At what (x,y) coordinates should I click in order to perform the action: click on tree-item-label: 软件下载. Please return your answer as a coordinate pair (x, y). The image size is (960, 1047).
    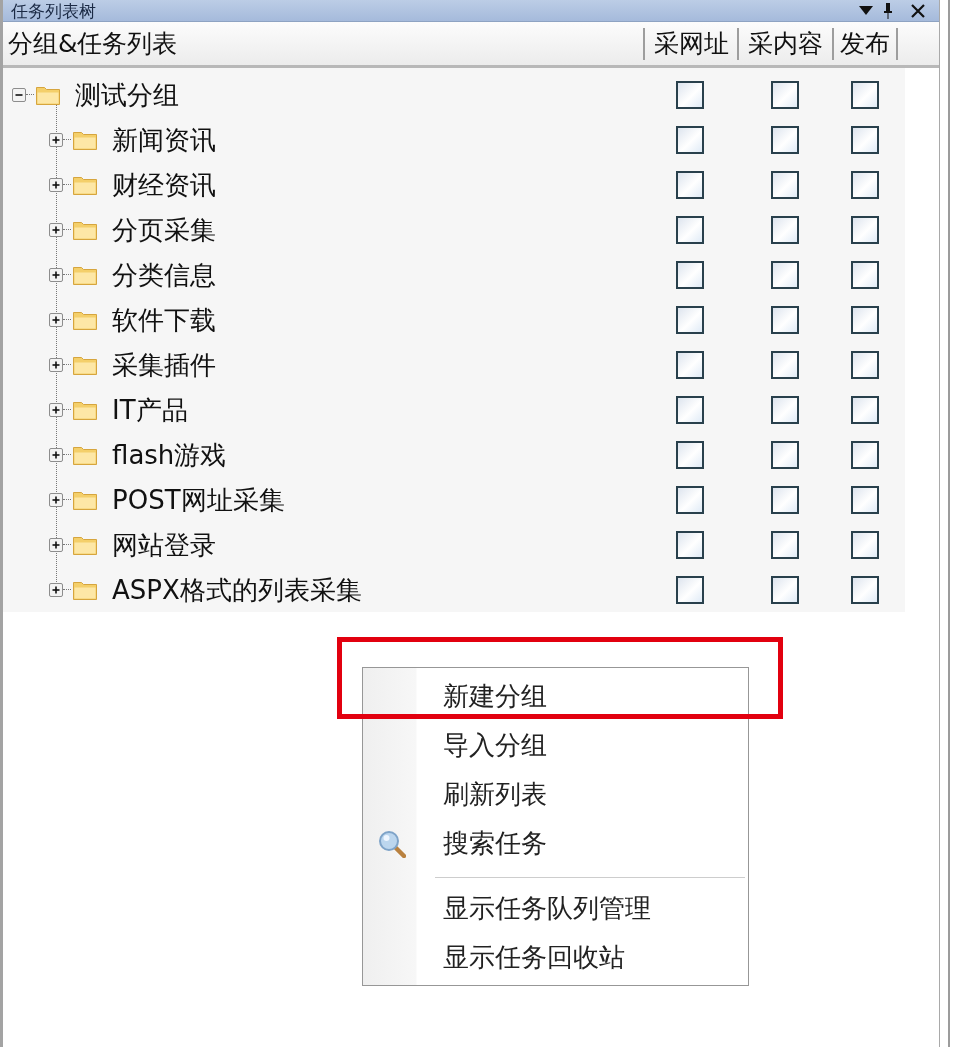
    Looking at the image, I should click on (164, 319).